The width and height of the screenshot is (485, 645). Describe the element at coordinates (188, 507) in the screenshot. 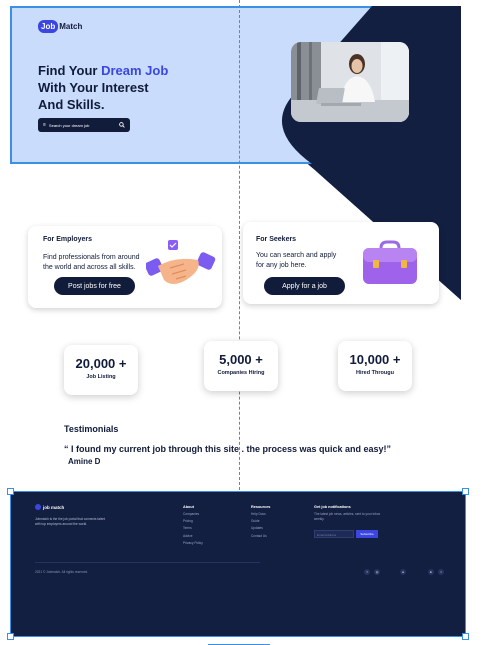

I see `footer-about-heading: About` at that location.